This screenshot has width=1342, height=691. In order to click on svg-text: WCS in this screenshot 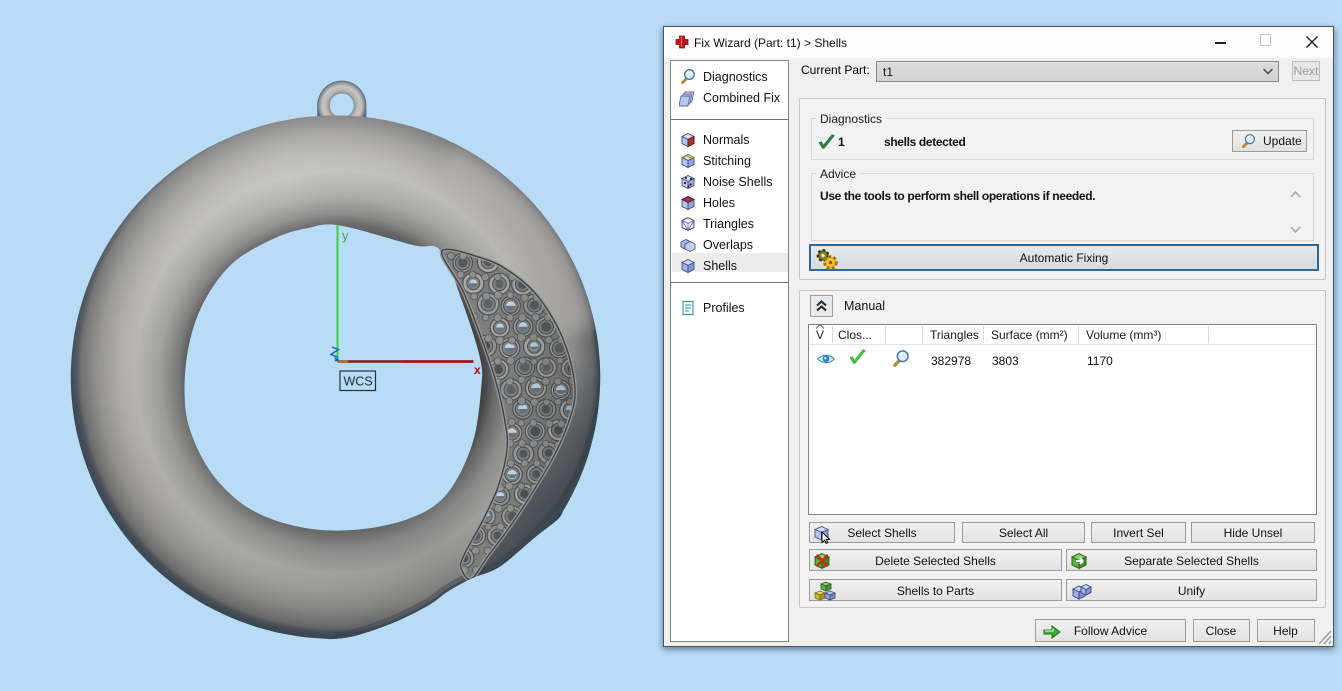, I will do `click(358, 382)`.